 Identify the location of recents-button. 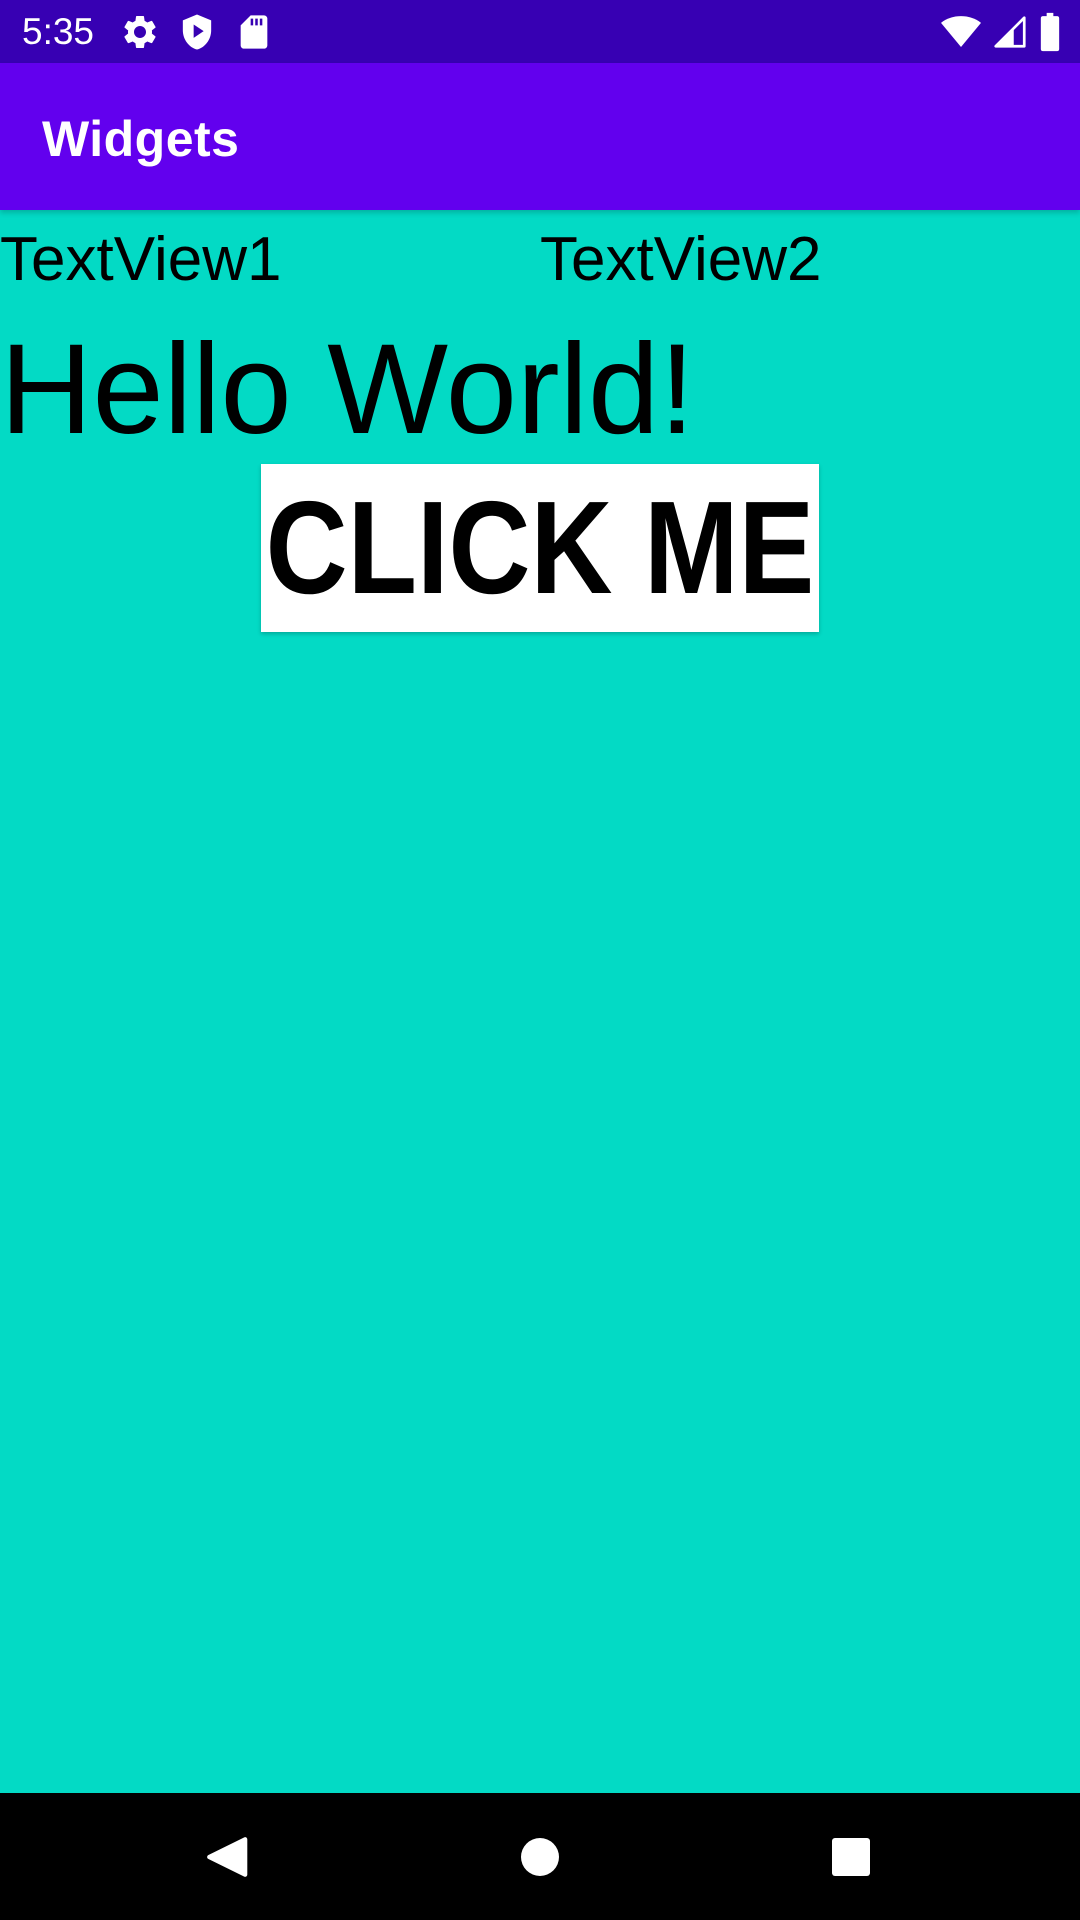
(851, 1857).